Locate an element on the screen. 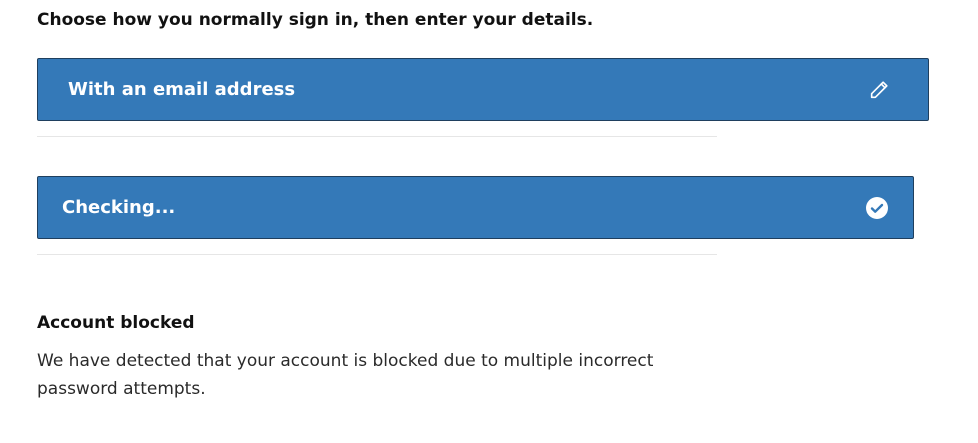 The height and width of the screenshot is (443, 978). email-option-label: With an email address is located at coordinates (182, 89).